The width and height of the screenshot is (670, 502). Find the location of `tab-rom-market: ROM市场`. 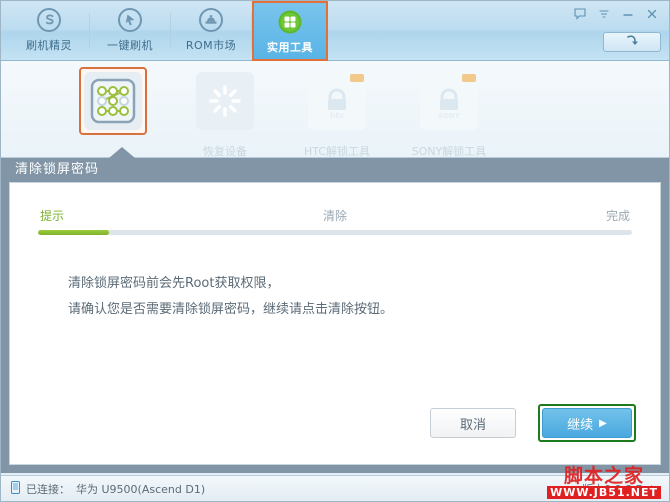

tab-rom-market: ROM市场 is located at coordinates (211, 30).